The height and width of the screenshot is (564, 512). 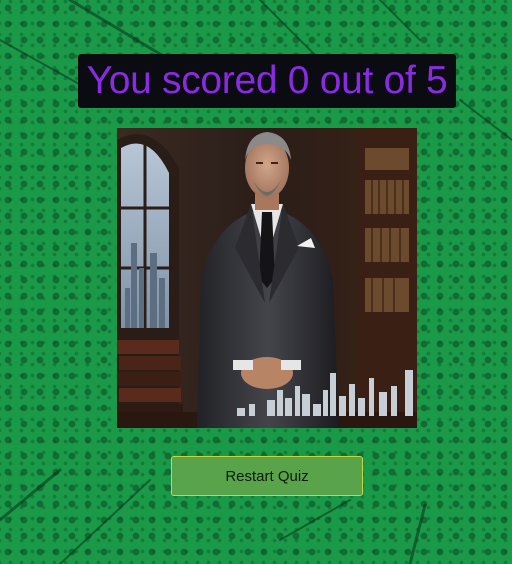 I want to click on score-banner: You scored 0 out of 5, so click(x=267, y=81).